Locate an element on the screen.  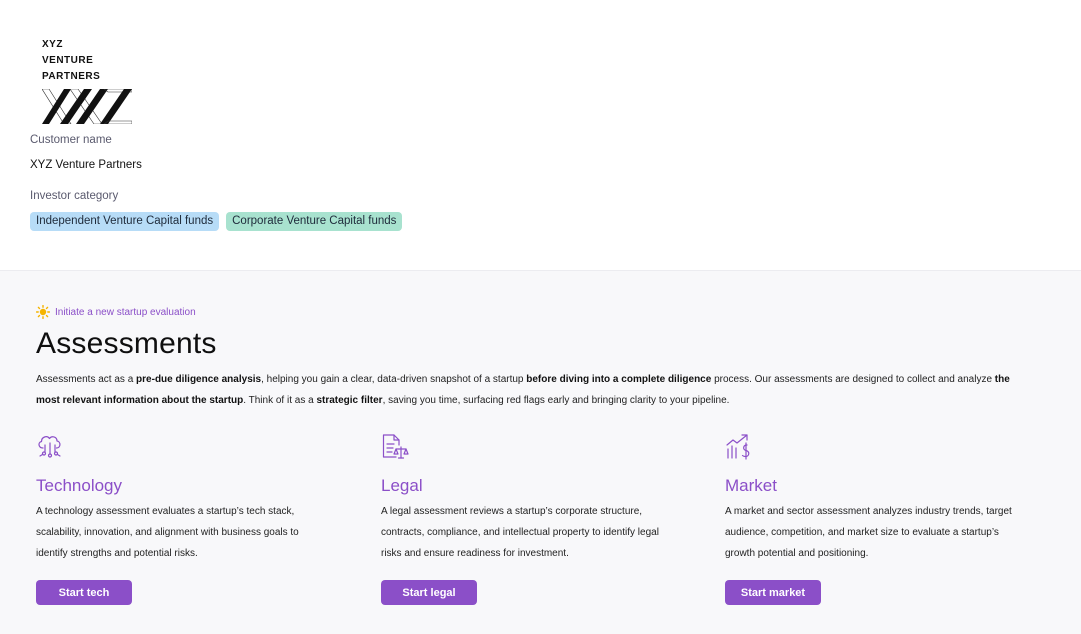
desc-segment: . Think of it as a is located at coordinates (280, 400).